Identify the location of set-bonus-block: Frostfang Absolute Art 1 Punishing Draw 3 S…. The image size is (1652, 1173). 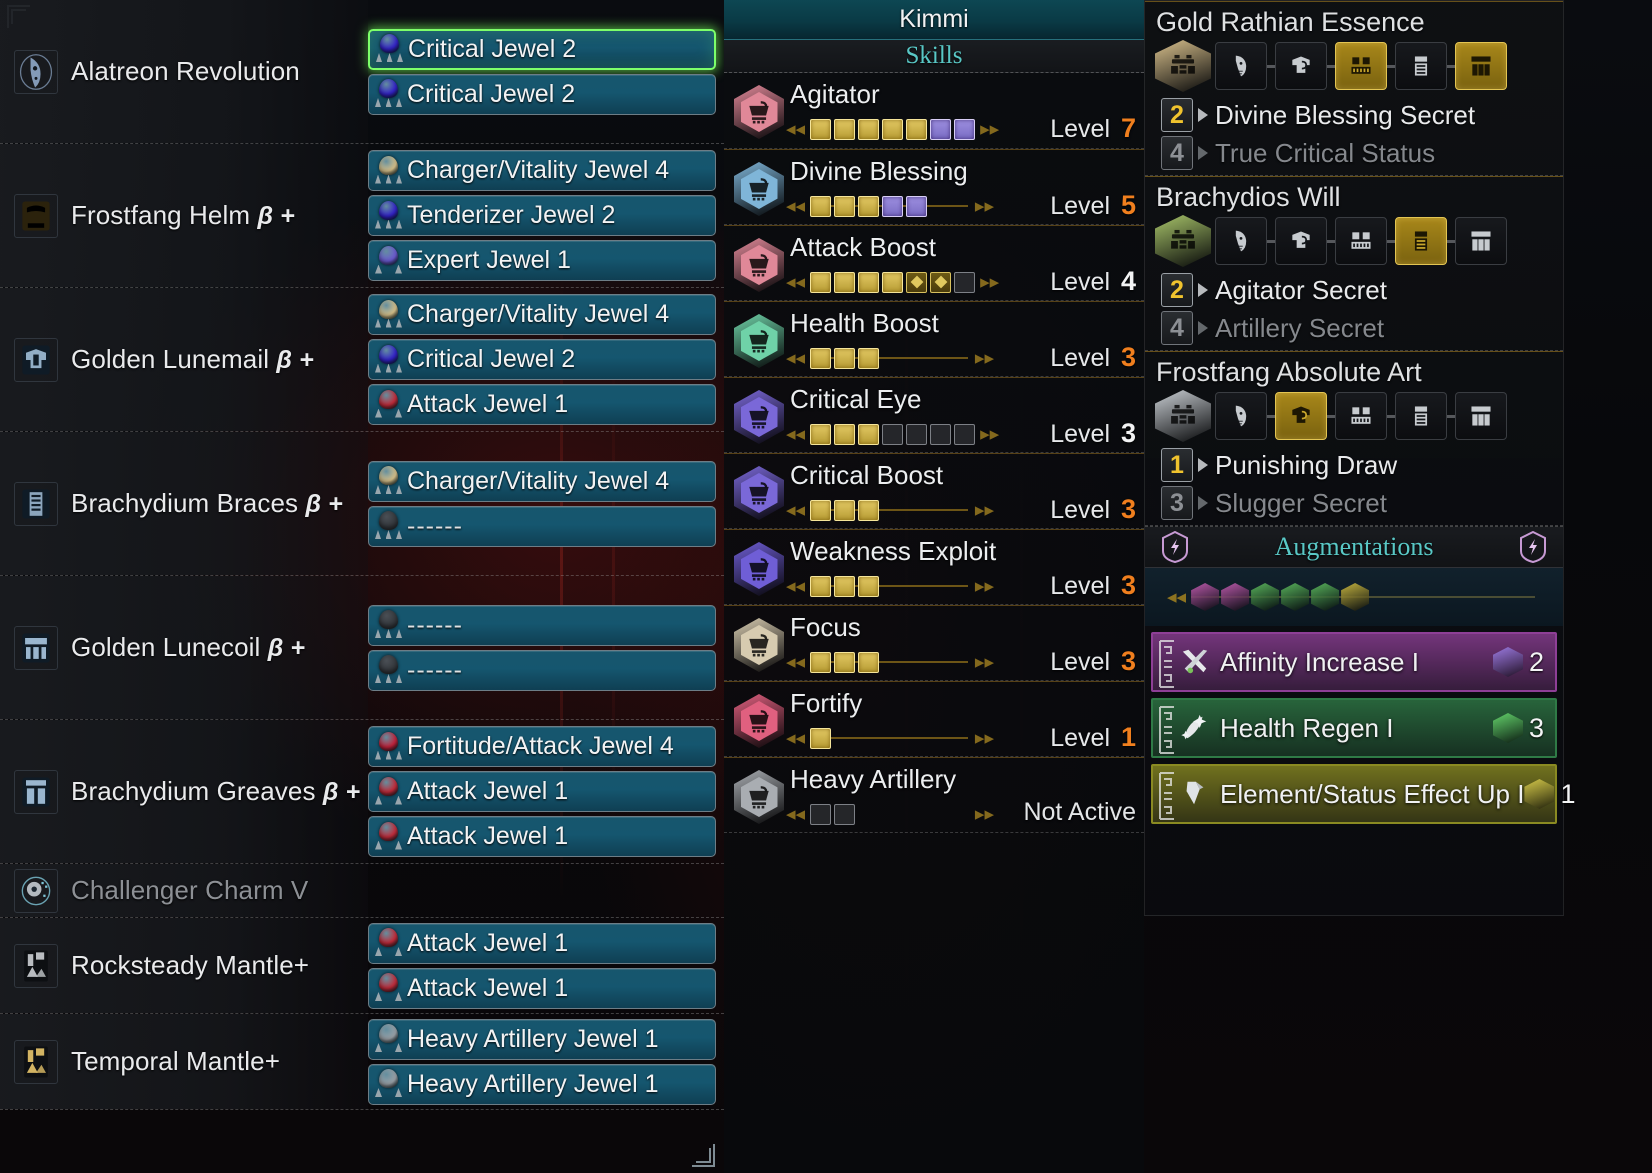
(1354, 438).